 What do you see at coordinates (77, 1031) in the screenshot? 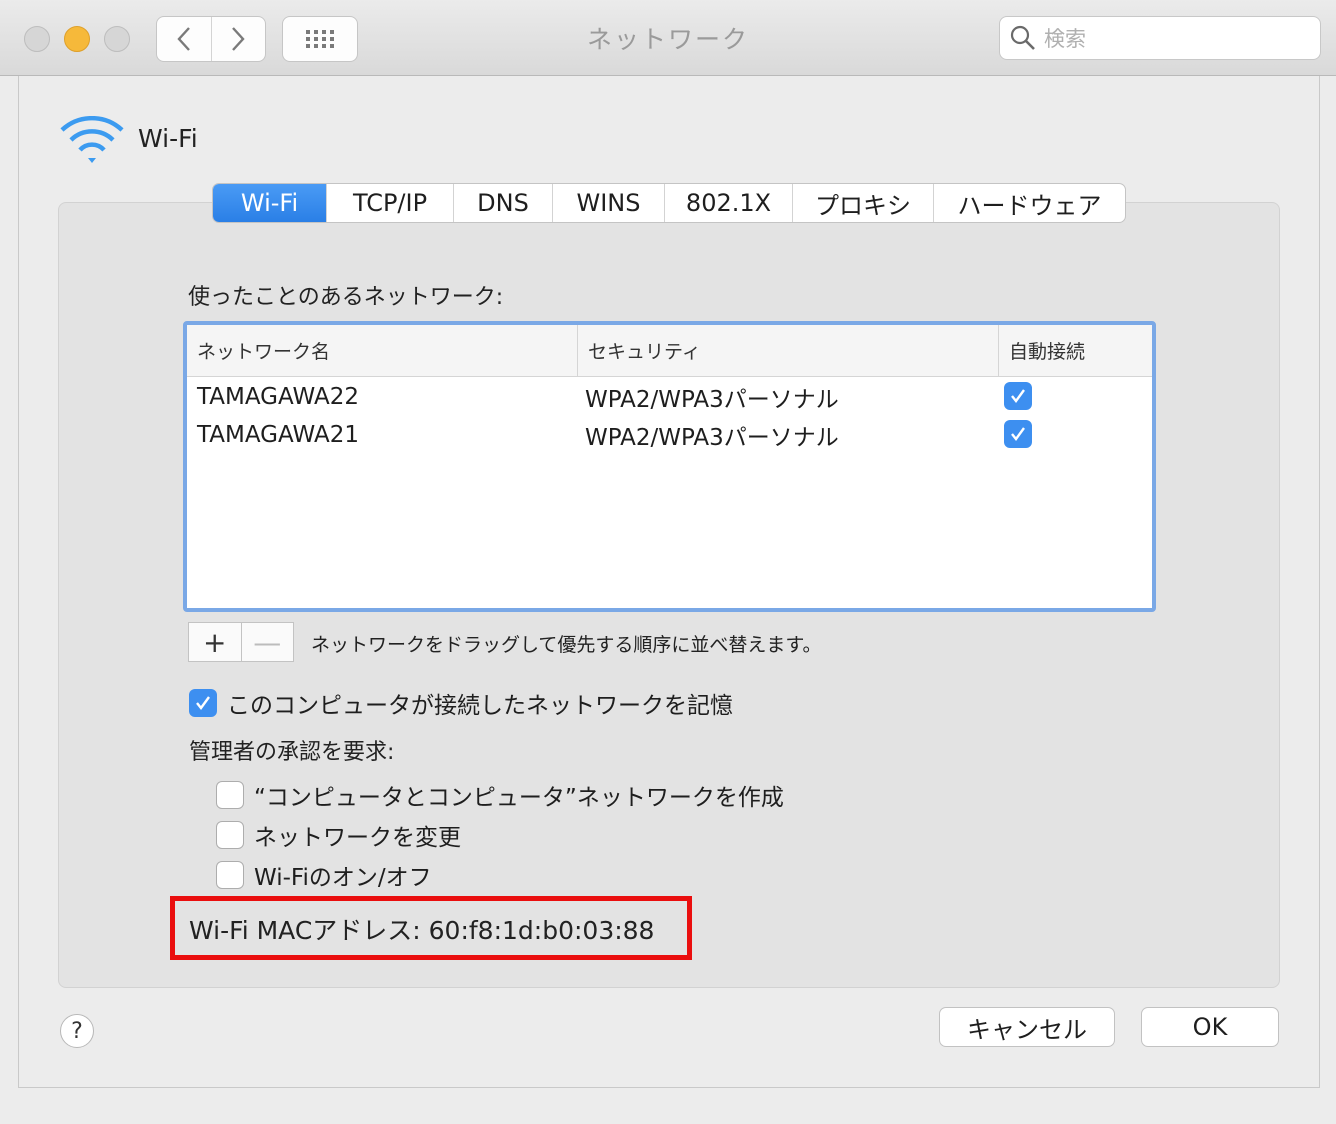
I see `help-button: ?` at bounding box center [77, 1031].